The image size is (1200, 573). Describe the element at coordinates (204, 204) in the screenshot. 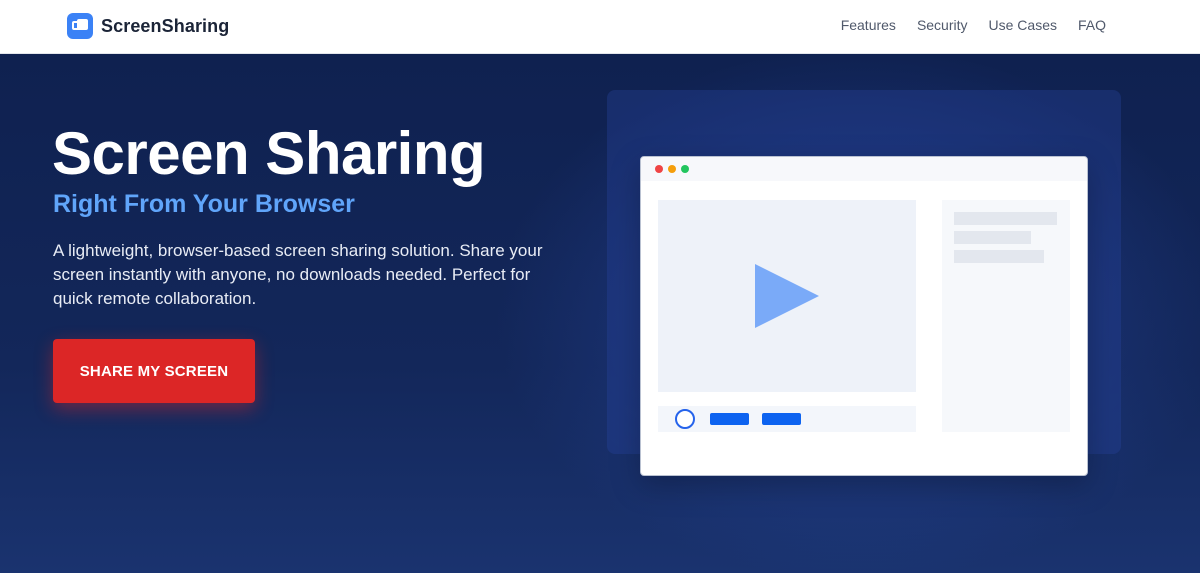

I see `hero-subtitle: Right From Your Browser` at that location.